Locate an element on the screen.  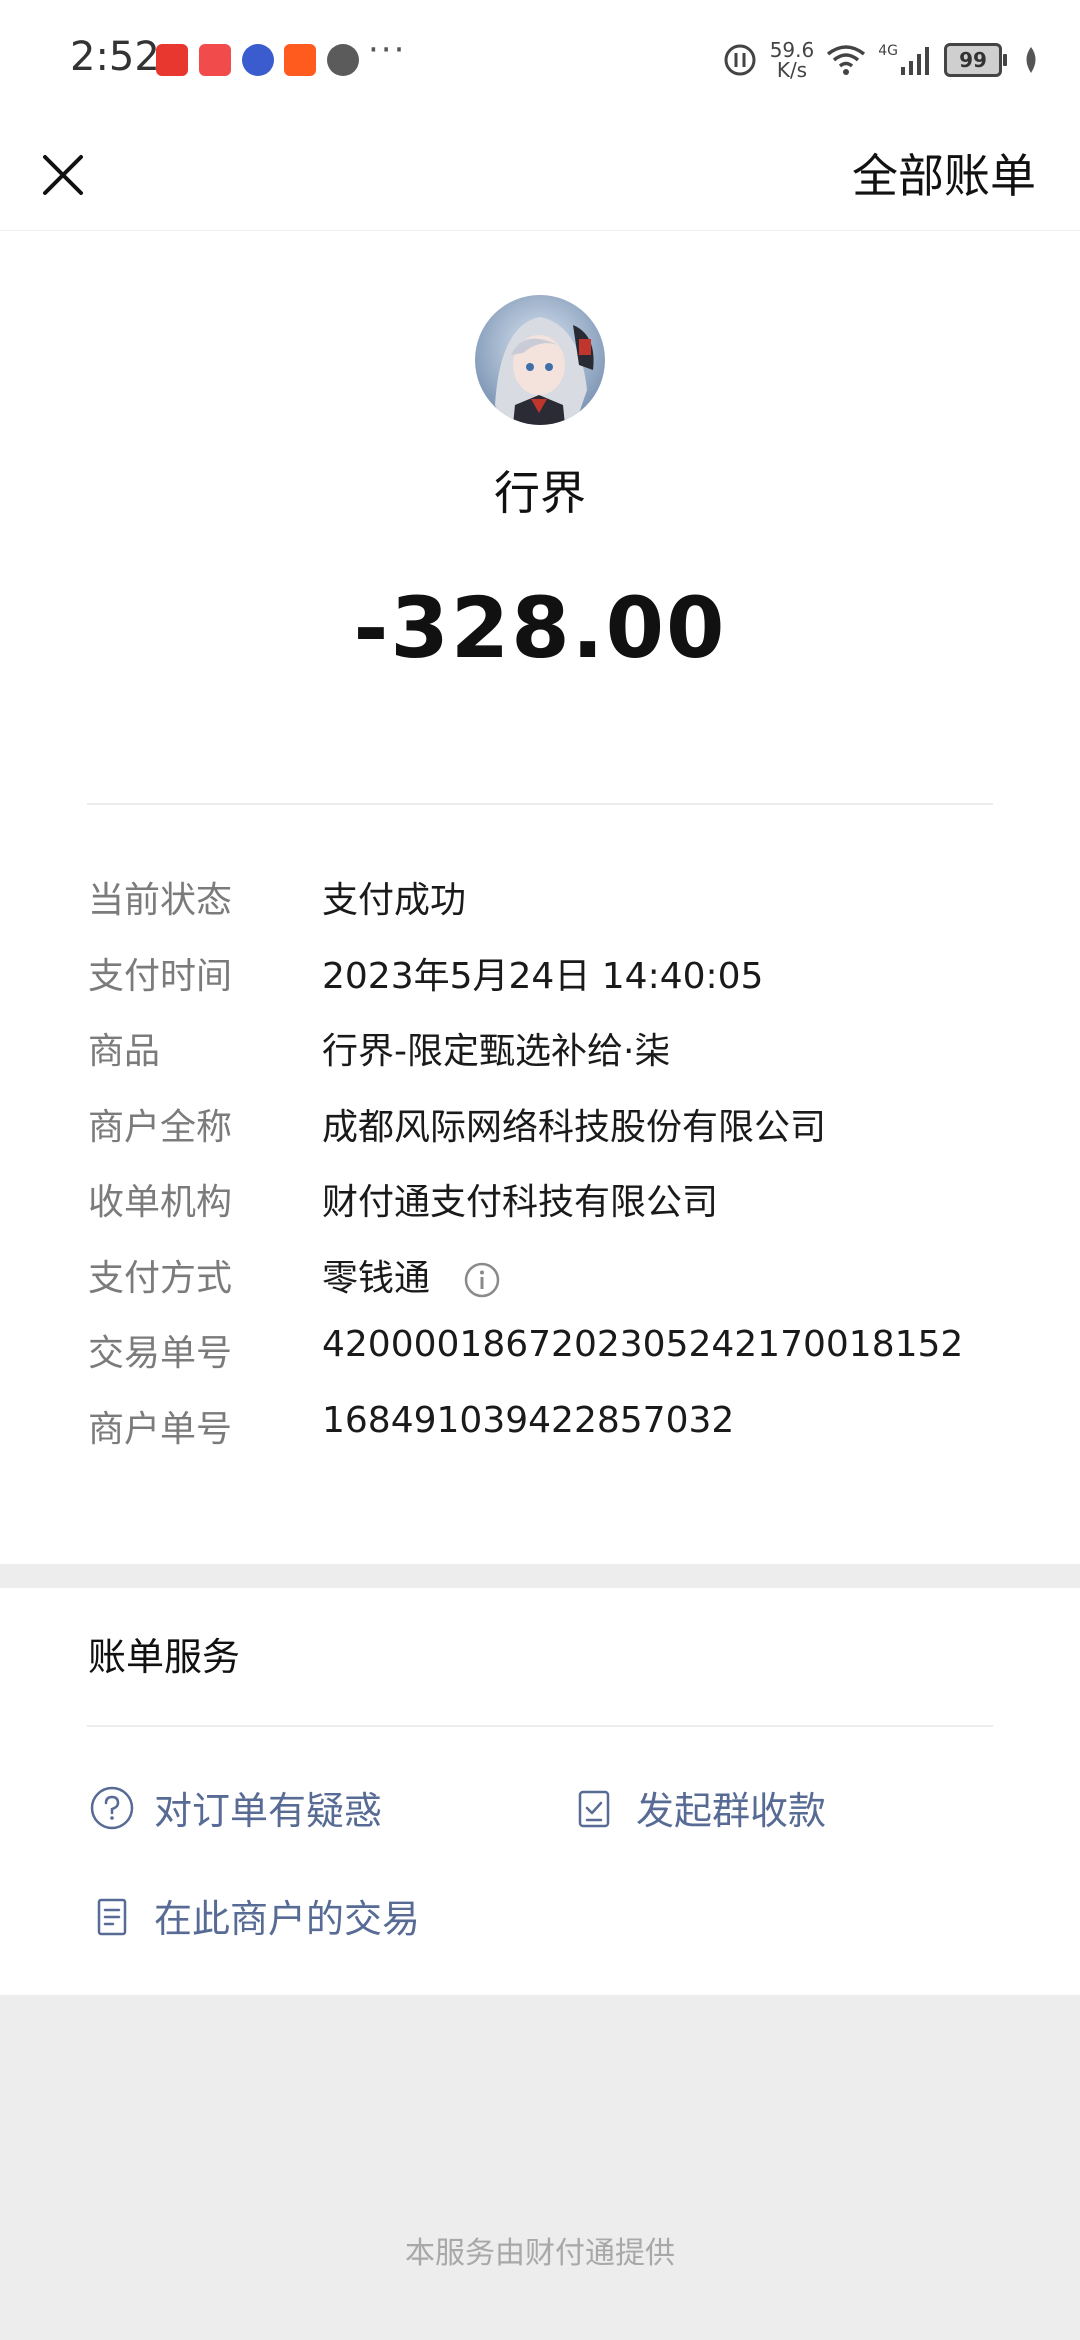
detail-value: 零钱通 is located at coordinates (411, 1275).